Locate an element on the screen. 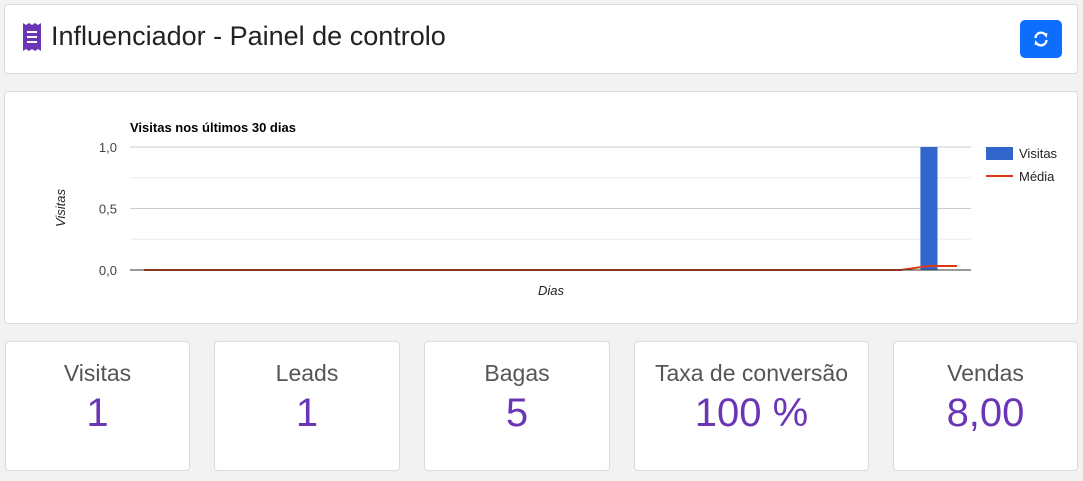 The image size is (1083, 481). receipt-icon is located at coordinates (32, 36).